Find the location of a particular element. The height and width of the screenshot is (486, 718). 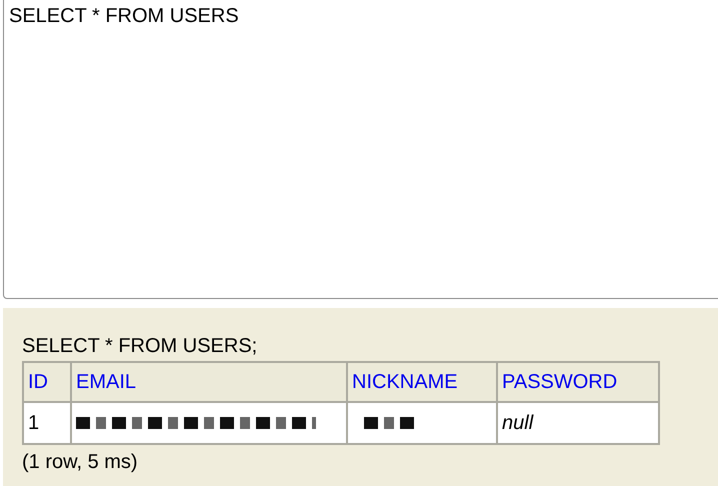

column-header: PASSWORD is located at coordinates (578, 382).